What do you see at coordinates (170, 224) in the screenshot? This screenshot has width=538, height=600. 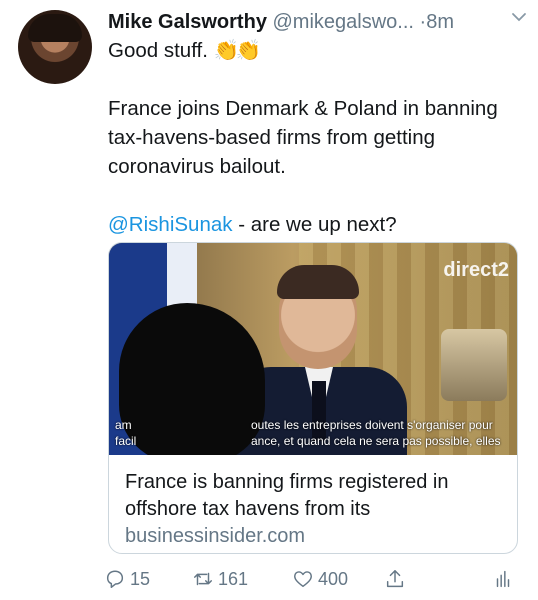 I see `mention-link: @RishiSunak` at bounding box center [170, 224].